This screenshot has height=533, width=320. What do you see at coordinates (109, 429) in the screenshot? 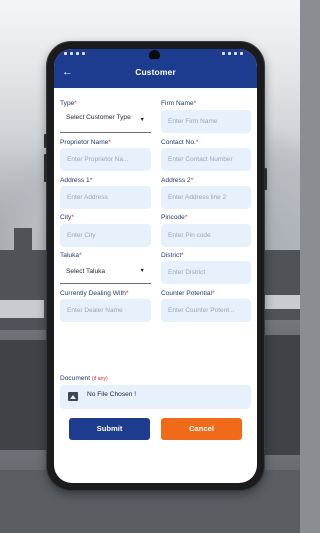
I see `submit-button: Submit` at bounding box center [109, 429].